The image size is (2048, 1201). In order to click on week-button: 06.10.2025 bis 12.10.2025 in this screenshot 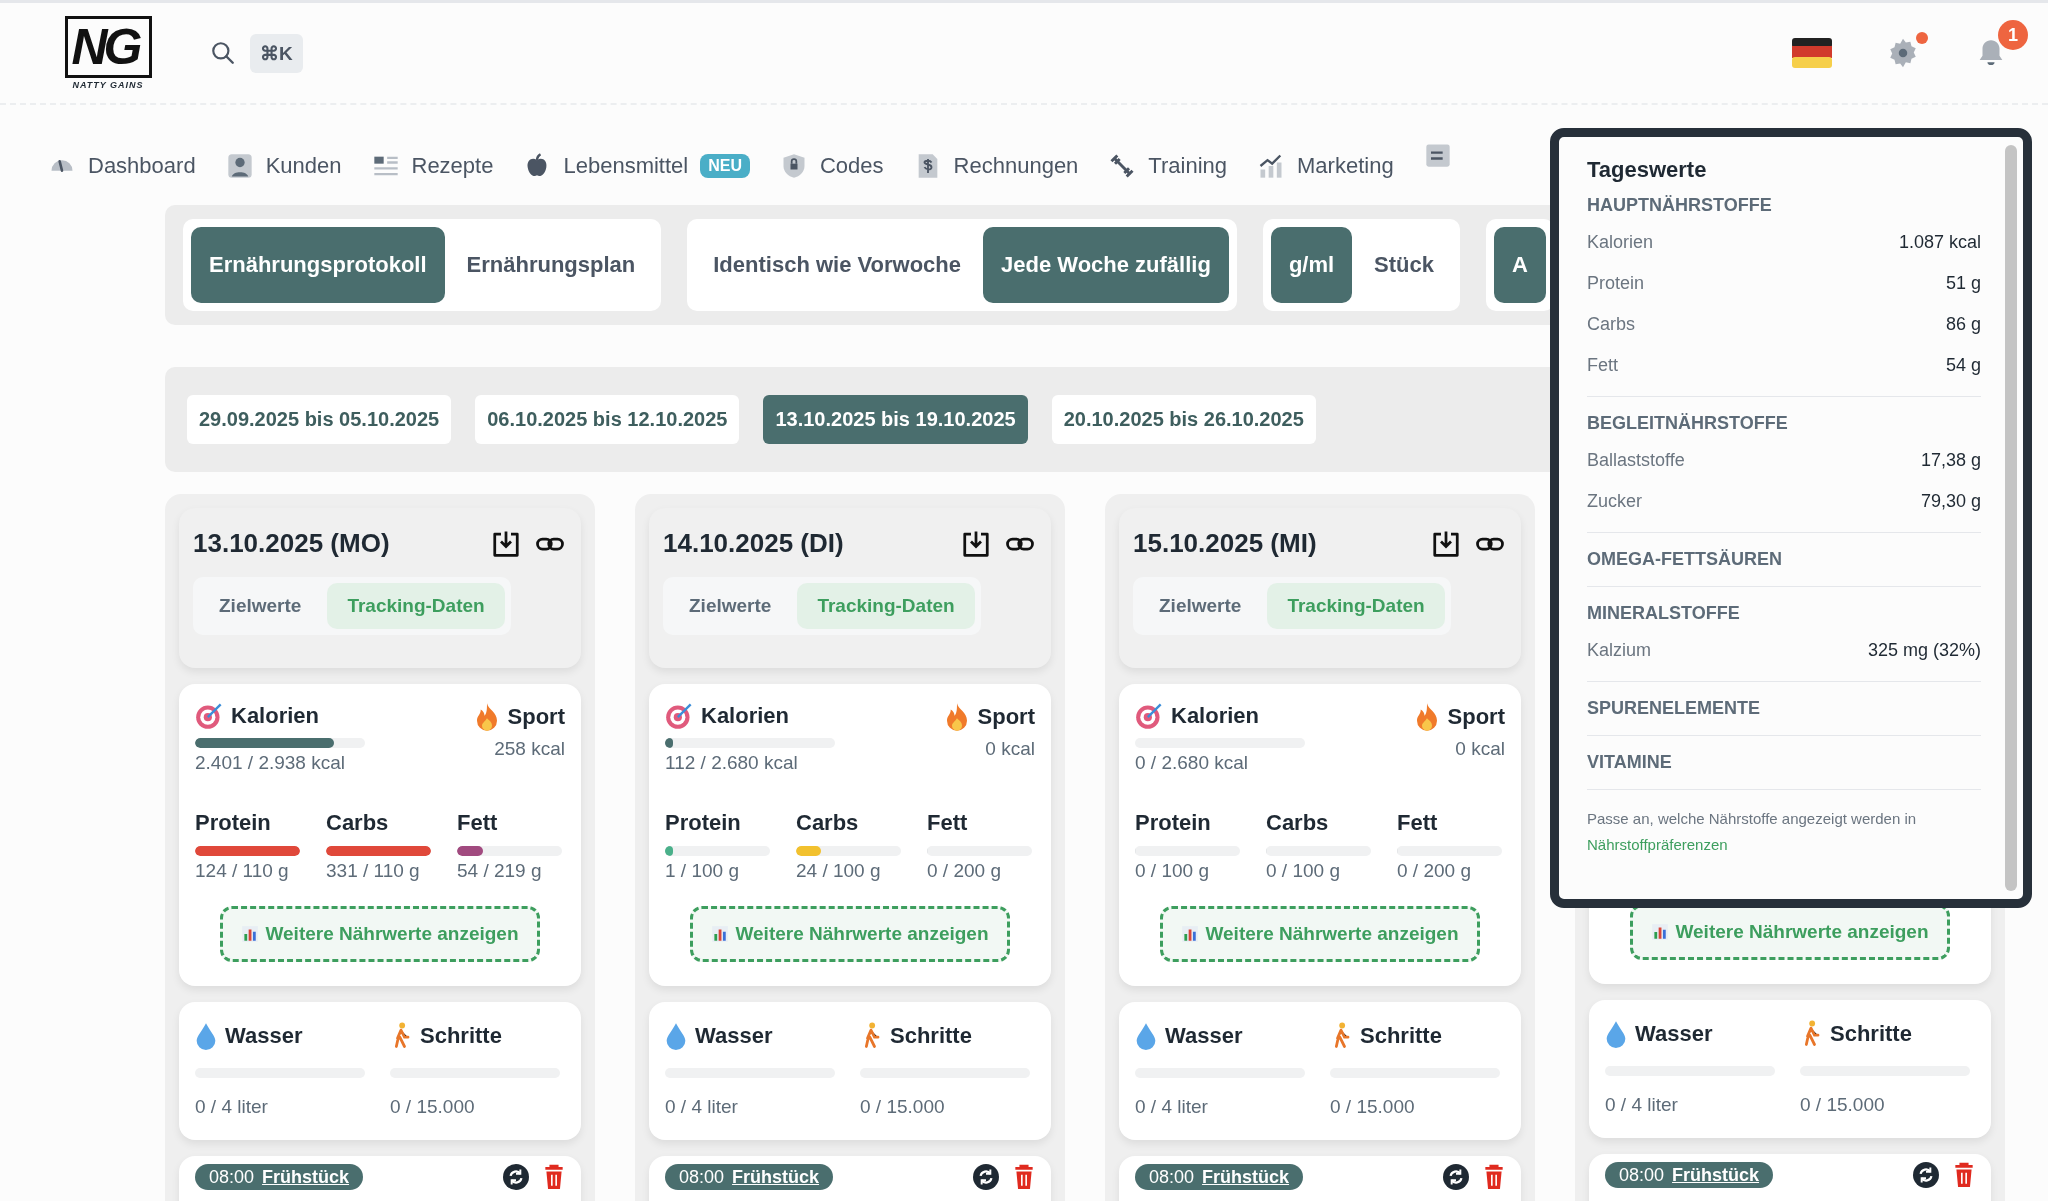, I will do `click(607, 419)`.